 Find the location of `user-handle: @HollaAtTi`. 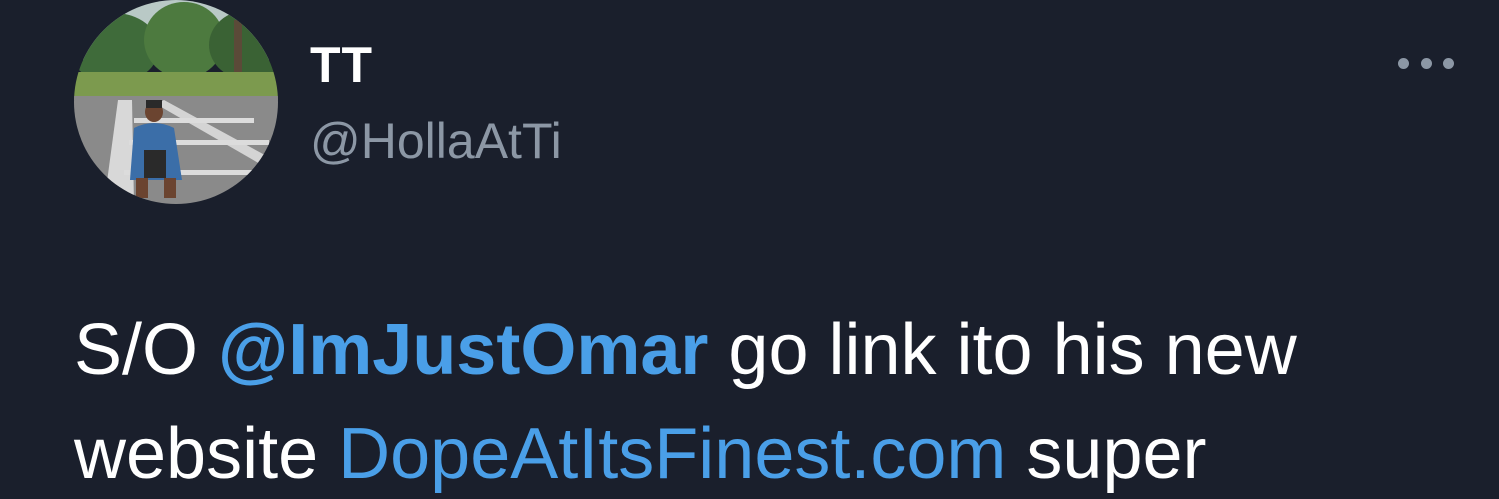

user-handle: @HollaAtTi is located at coordinates (436, 141).